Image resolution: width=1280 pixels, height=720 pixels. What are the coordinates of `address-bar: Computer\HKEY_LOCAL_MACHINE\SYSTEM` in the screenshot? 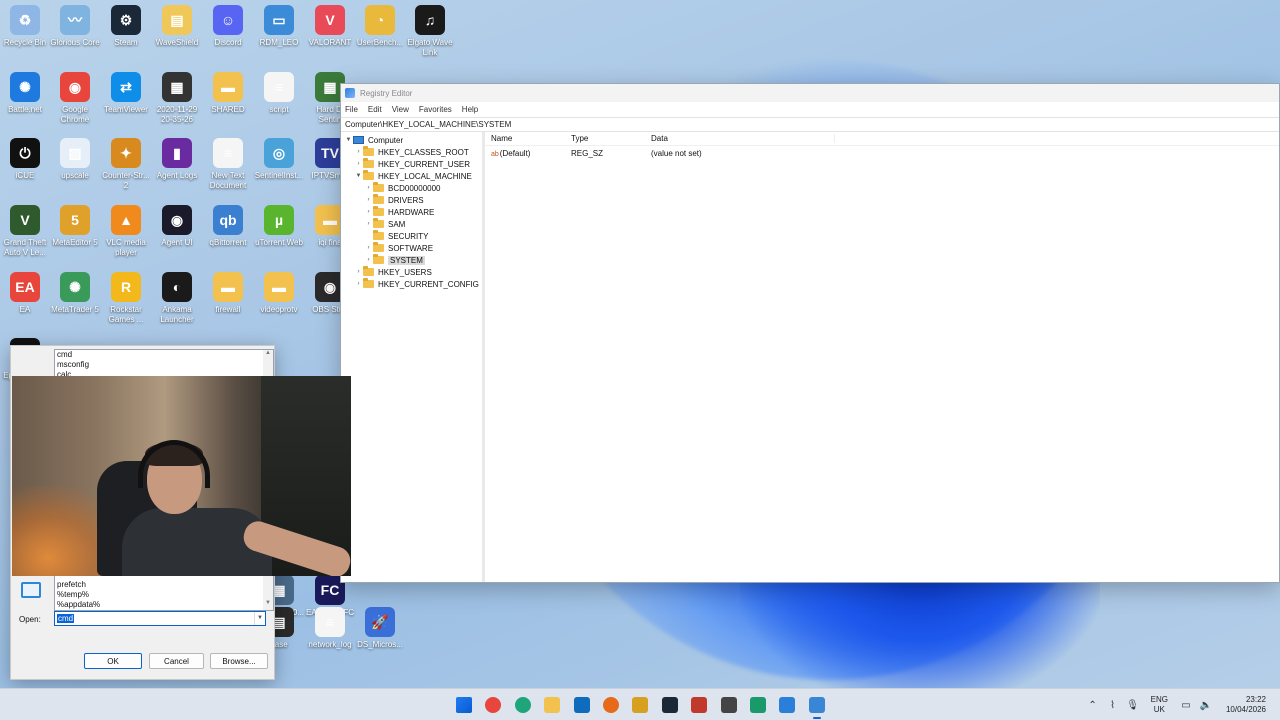 It's located at (810, 124).